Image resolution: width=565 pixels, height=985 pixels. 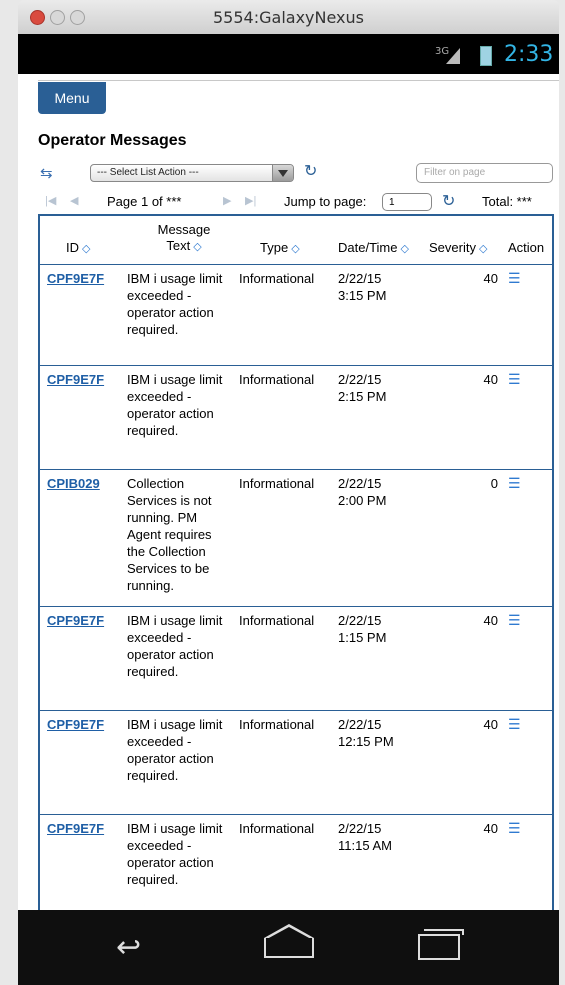 What do you see at coordinates (112, 140) in the screenshot?
I see `page-title: Operator Messages` at bounding box center [112, 140].